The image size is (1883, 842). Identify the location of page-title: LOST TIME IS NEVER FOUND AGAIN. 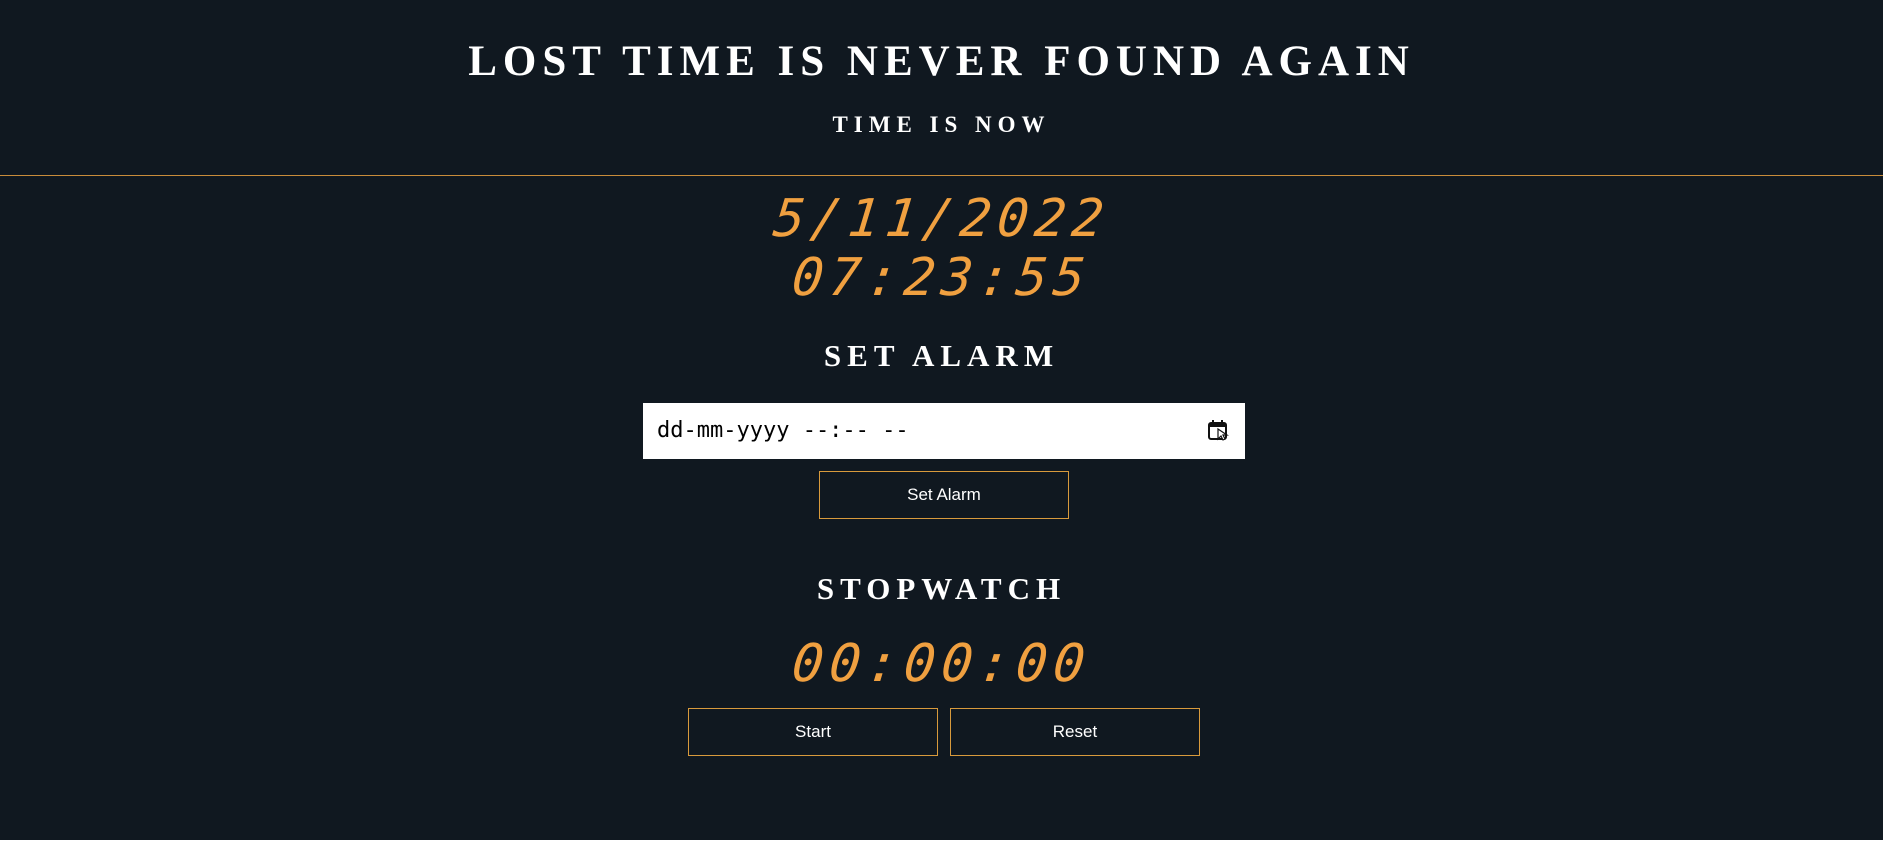
(941, 61).